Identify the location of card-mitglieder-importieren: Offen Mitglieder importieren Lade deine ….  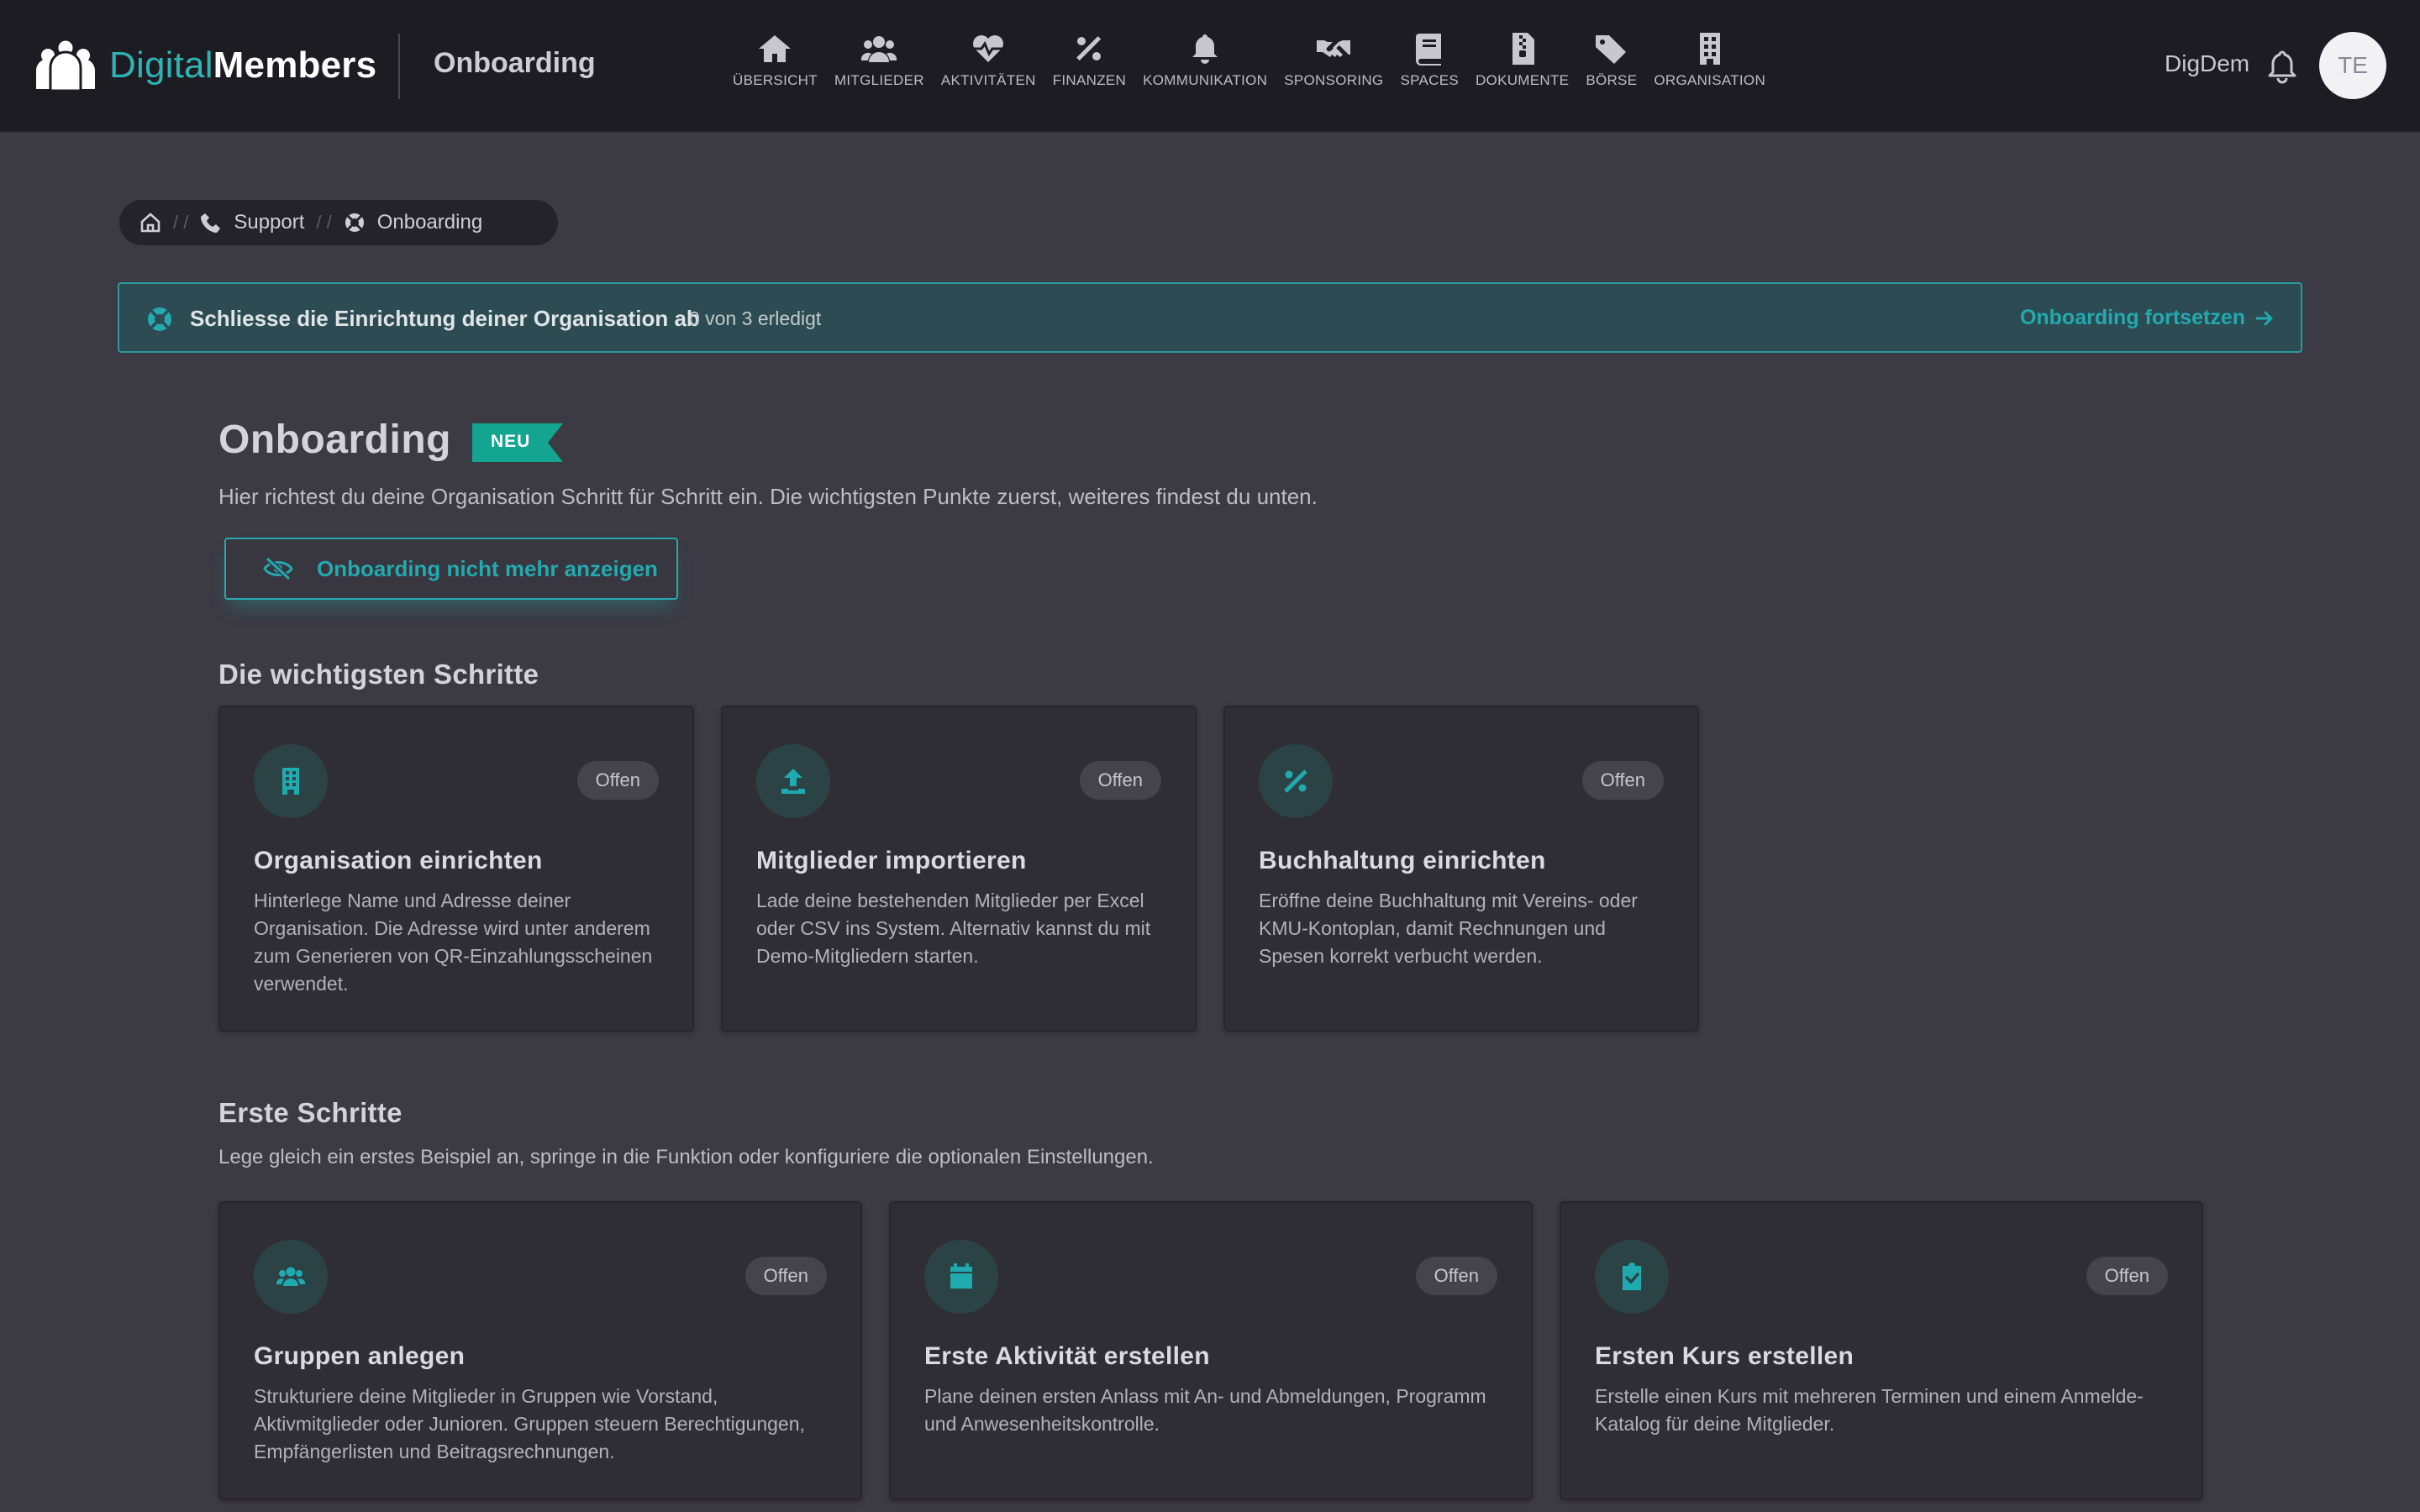
(959, 869).